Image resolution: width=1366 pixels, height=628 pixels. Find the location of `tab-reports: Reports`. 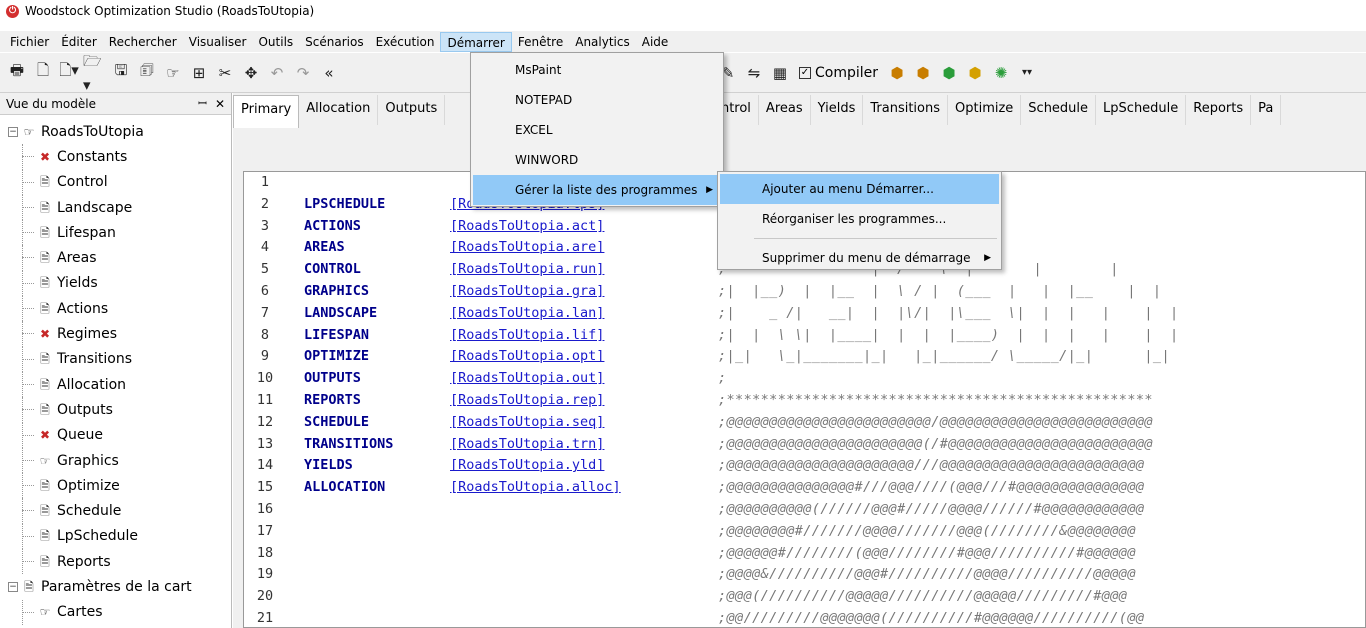

tab-reports: Reports is located at coordinates (1219, 110).